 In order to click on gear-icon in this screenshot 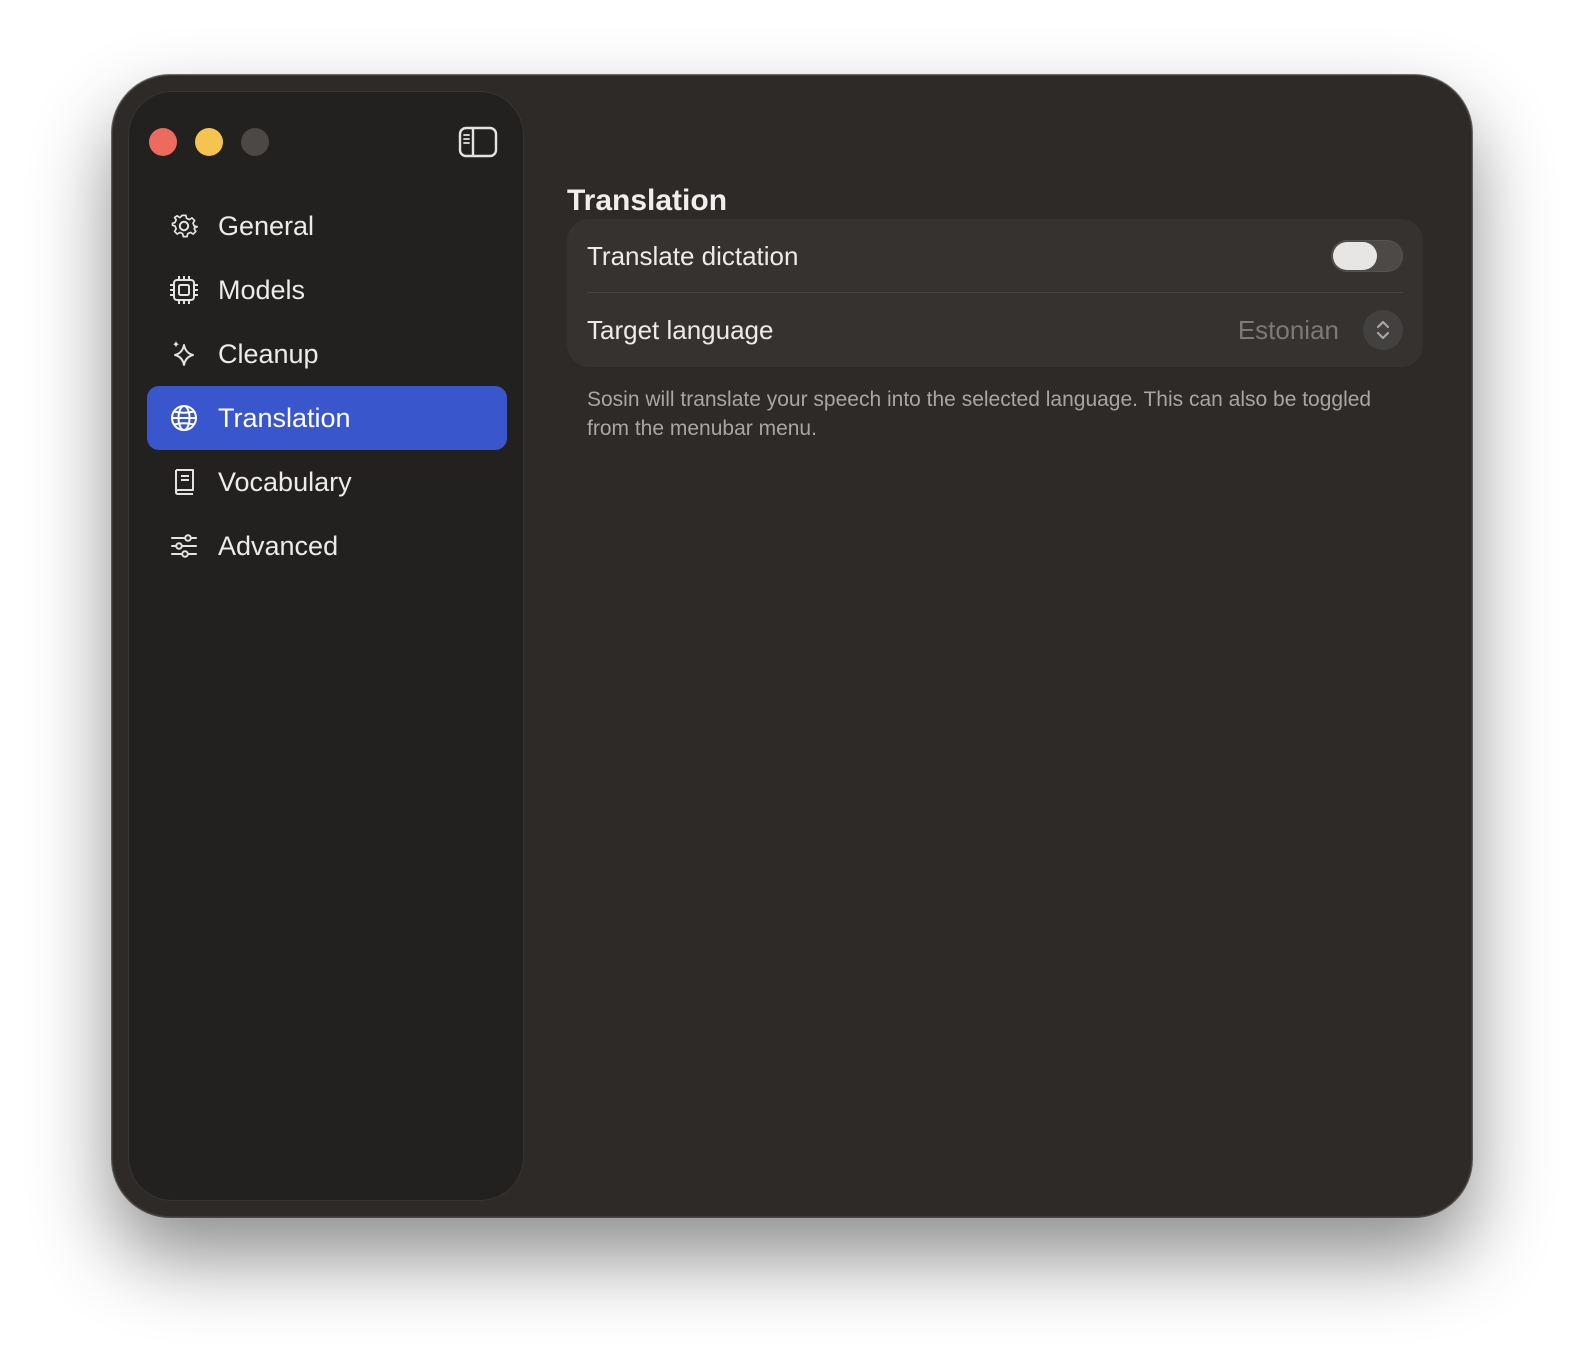, I will do `click(184, 226)`.